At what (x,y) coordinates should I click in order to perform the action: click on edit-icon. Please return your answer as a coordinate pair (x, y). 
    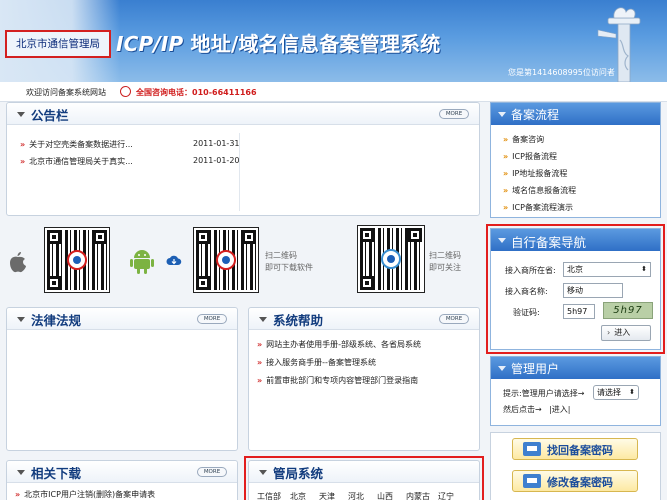
    Looking at the image, I should click on (532, 481).